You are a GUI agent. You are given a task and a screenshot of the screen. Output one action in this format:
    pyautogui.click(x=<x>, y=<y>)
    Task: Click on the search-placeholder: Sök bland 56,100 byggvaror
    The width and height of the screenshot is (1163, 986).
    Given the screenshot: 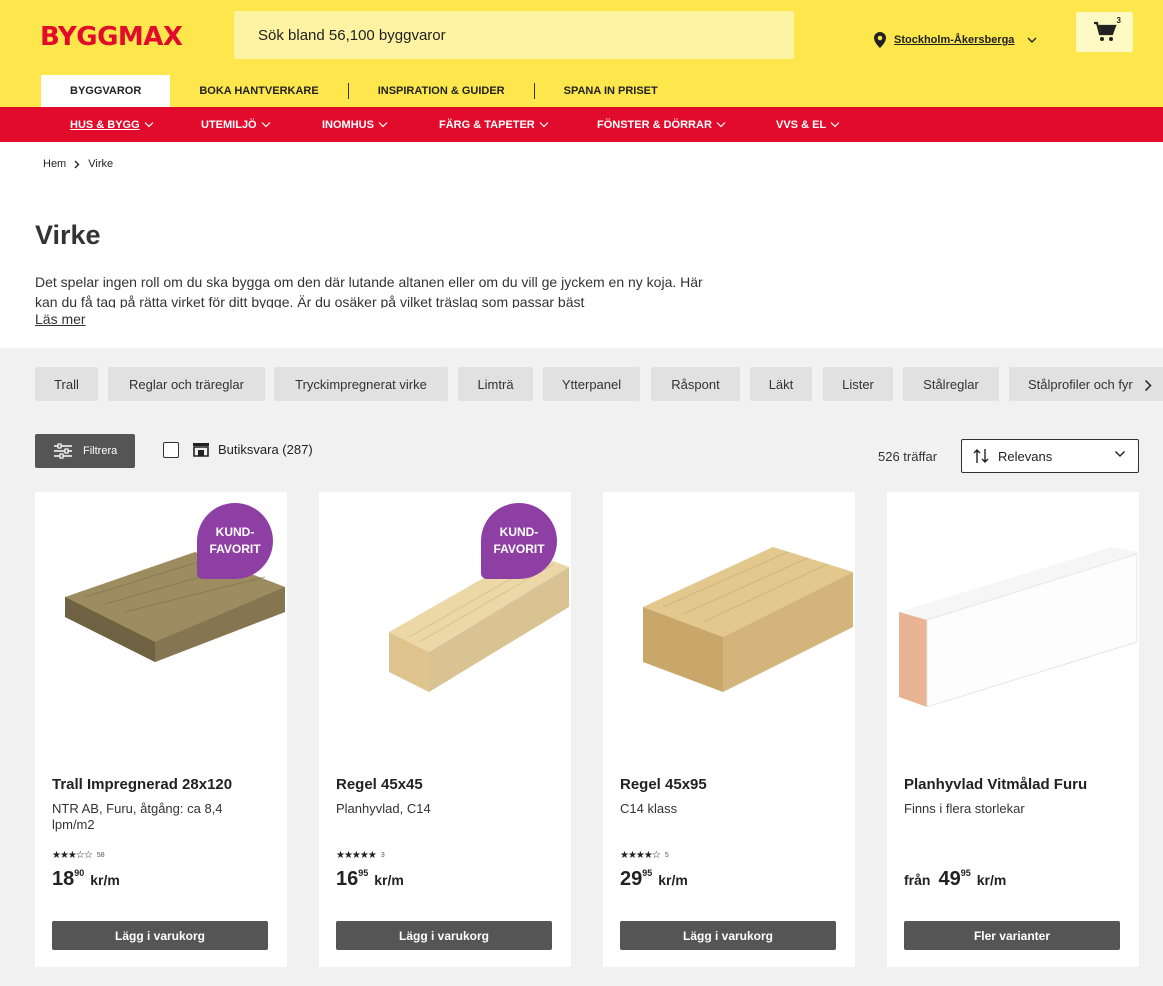 What is the action you would take?
    pyautogui.click(x=352, y=35)
    